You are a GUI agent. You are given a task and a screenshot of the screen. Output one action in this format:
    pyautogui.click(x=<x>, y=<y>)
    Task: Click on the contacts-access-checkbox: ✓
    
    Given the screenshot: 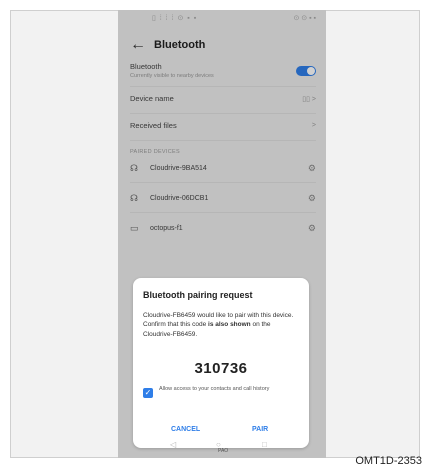 What is the action you would take?
    pyautogui.click(x=148, y=393)
    